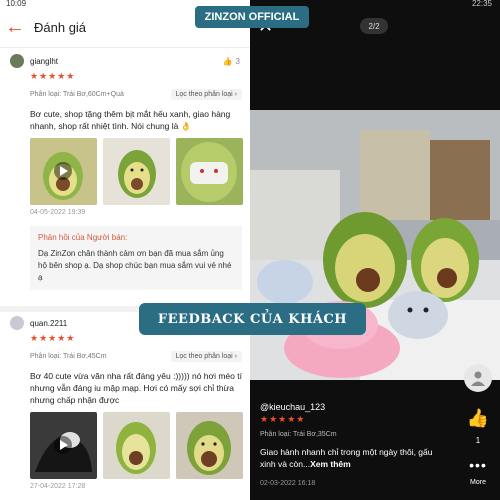 This screenshot has height=500, width=500. I want to click on photo-counter: 2/2, so click(374, 26).